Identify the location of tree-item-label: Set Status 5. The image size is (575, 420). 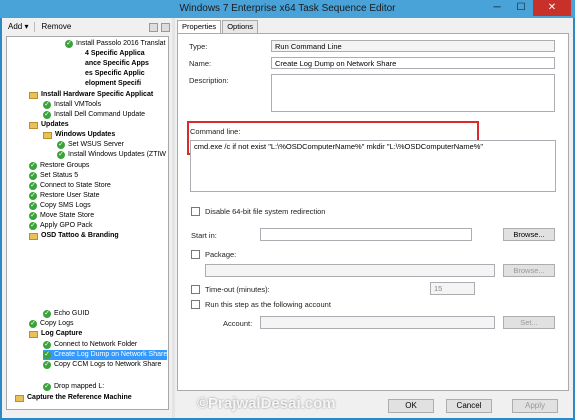
(59, 175).